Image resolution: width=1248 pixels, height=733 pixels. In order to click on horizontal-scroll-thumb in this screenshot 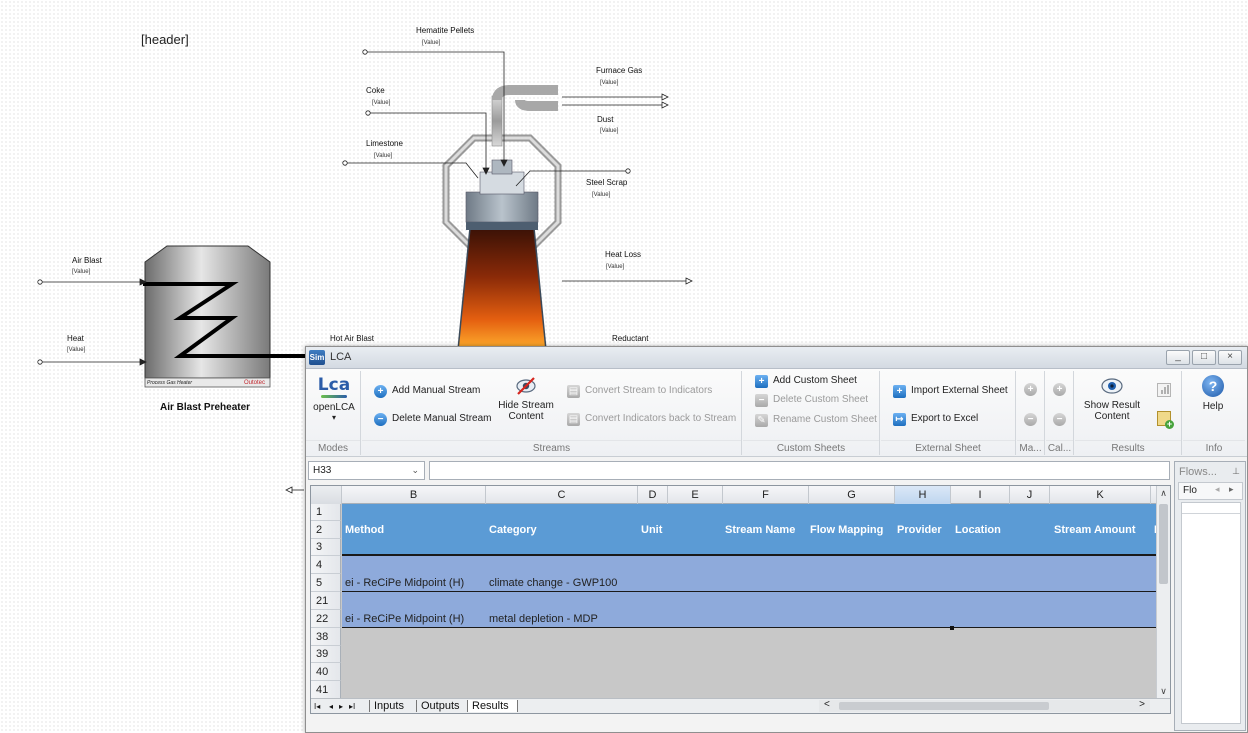, I will do `click(944, 706)`.